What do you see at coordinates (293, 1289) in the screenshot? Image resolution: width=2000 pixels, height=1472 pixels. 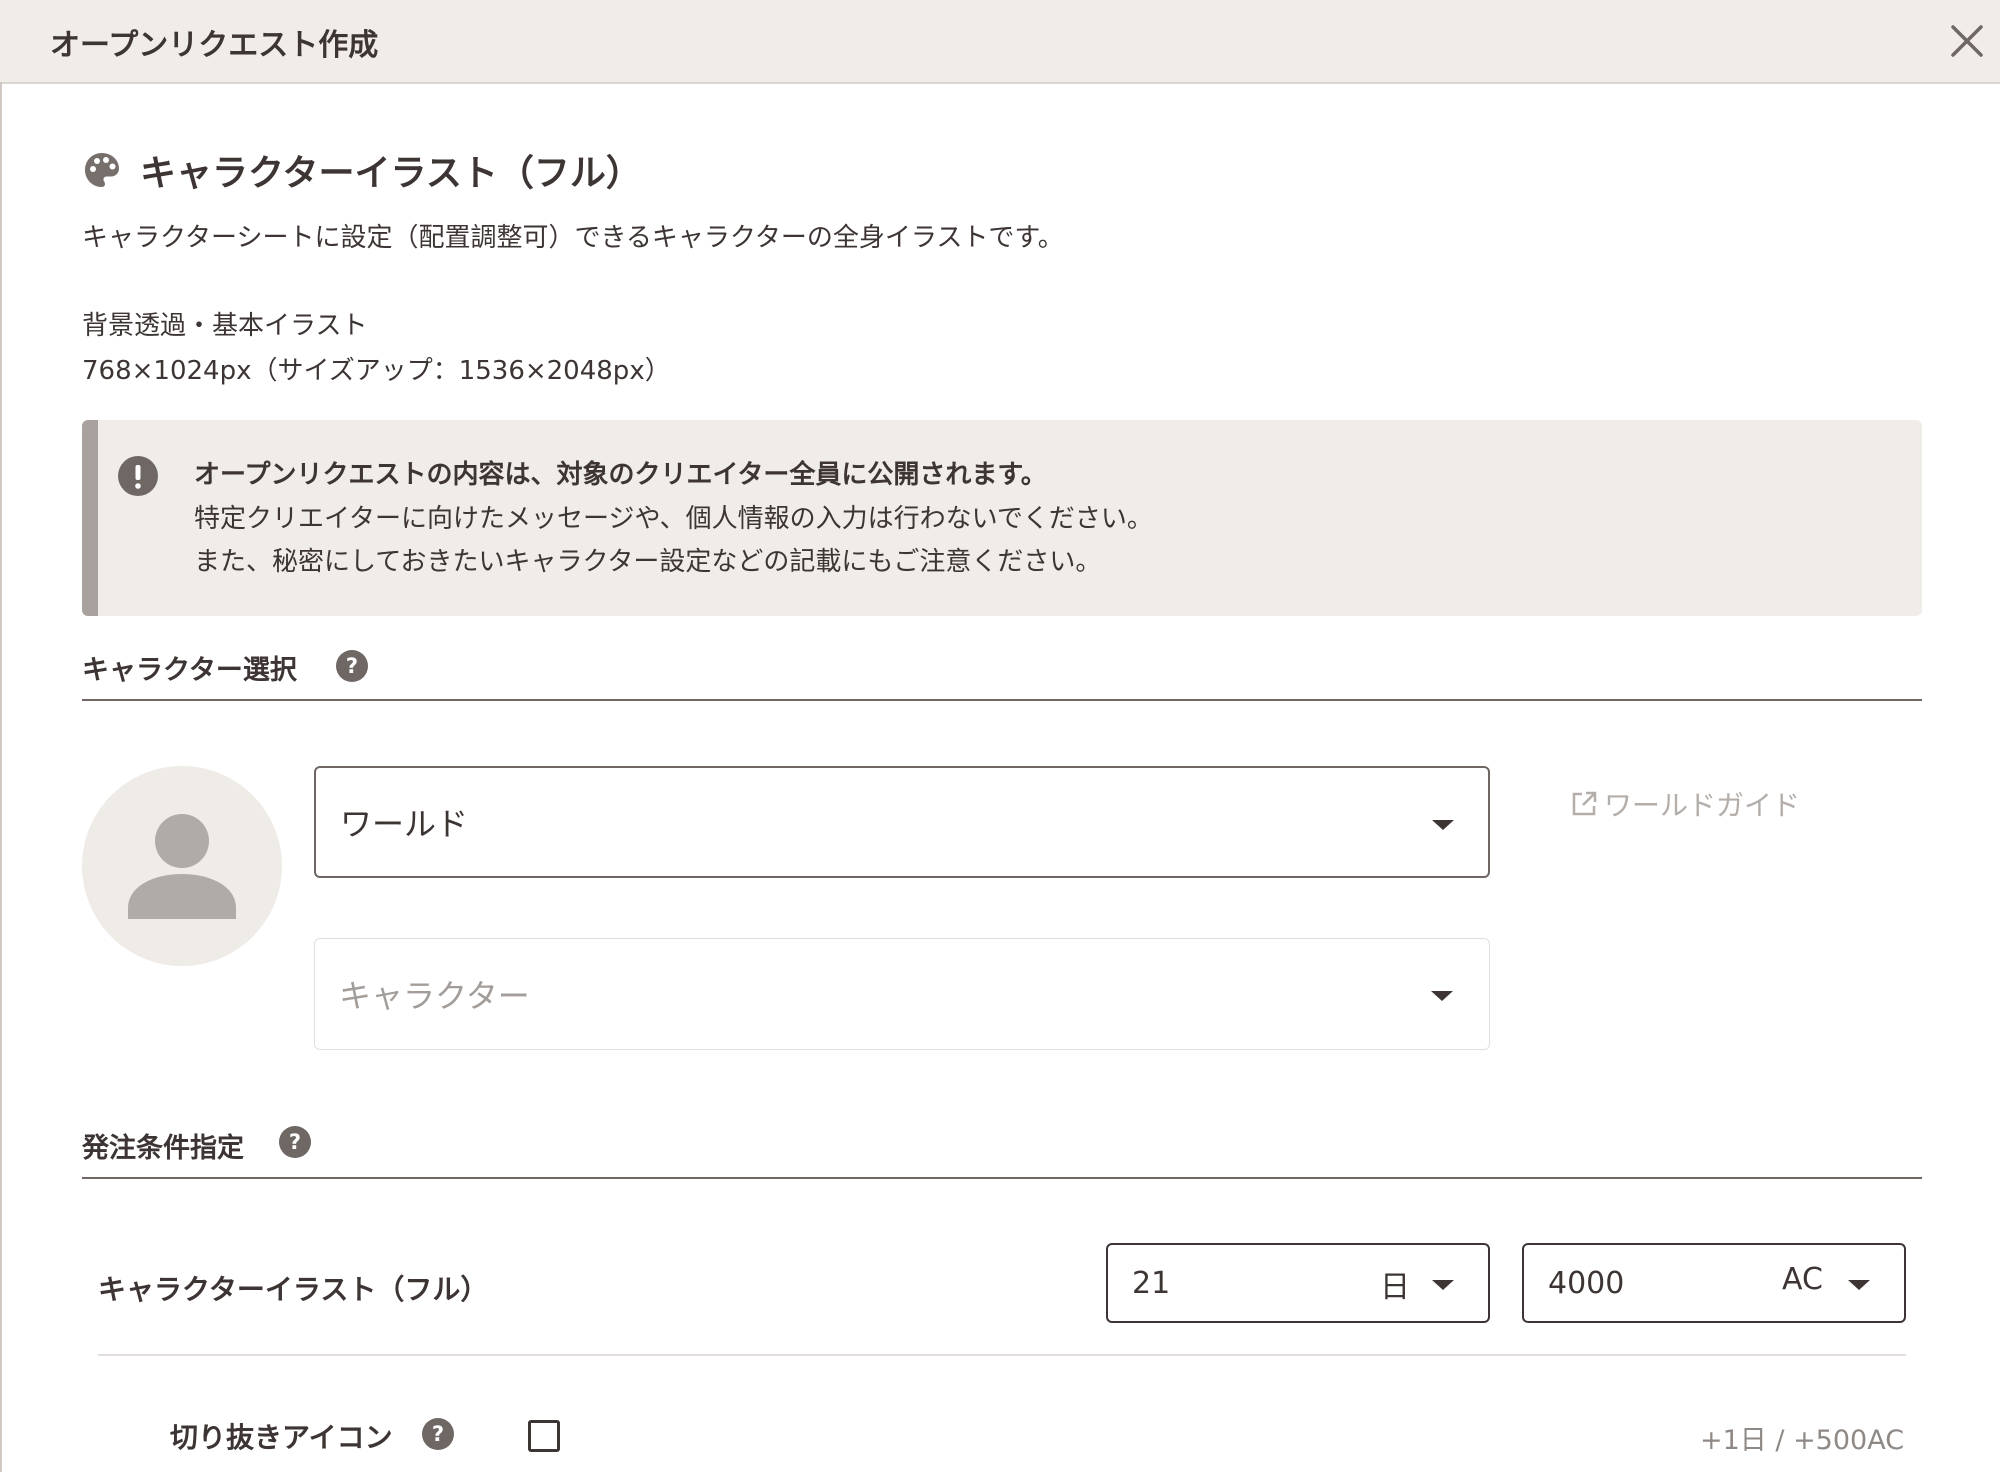 I see `condition-row-label: キャラクターイラスト（フル）` at bounding box center [293, 1289].